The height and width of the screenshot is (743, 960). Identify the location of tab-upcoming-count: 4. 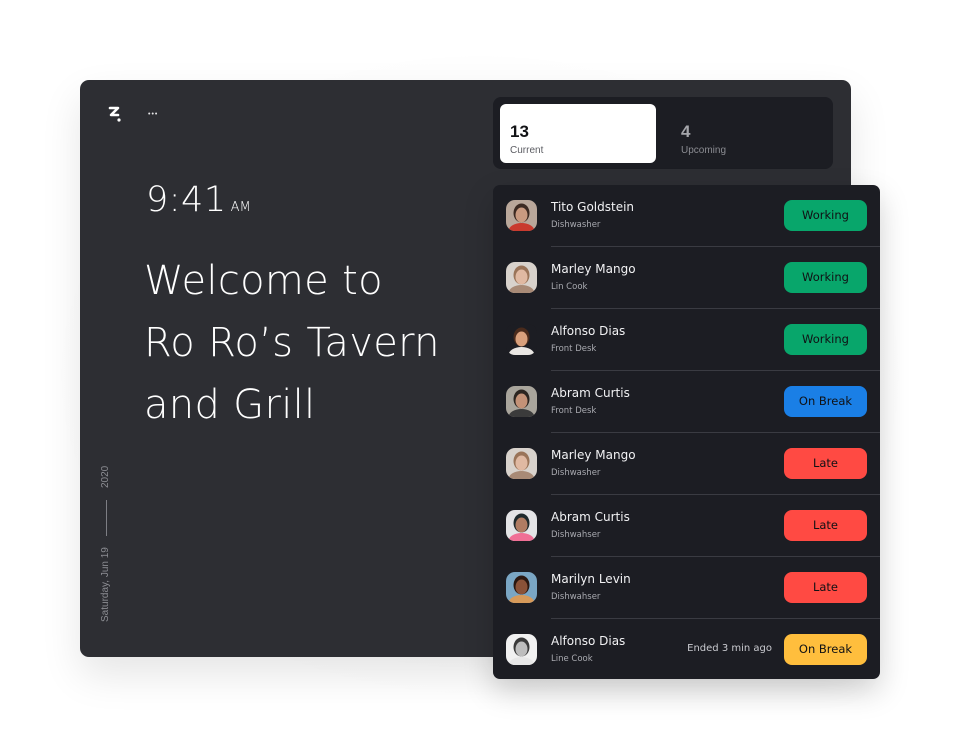
(686, 131).